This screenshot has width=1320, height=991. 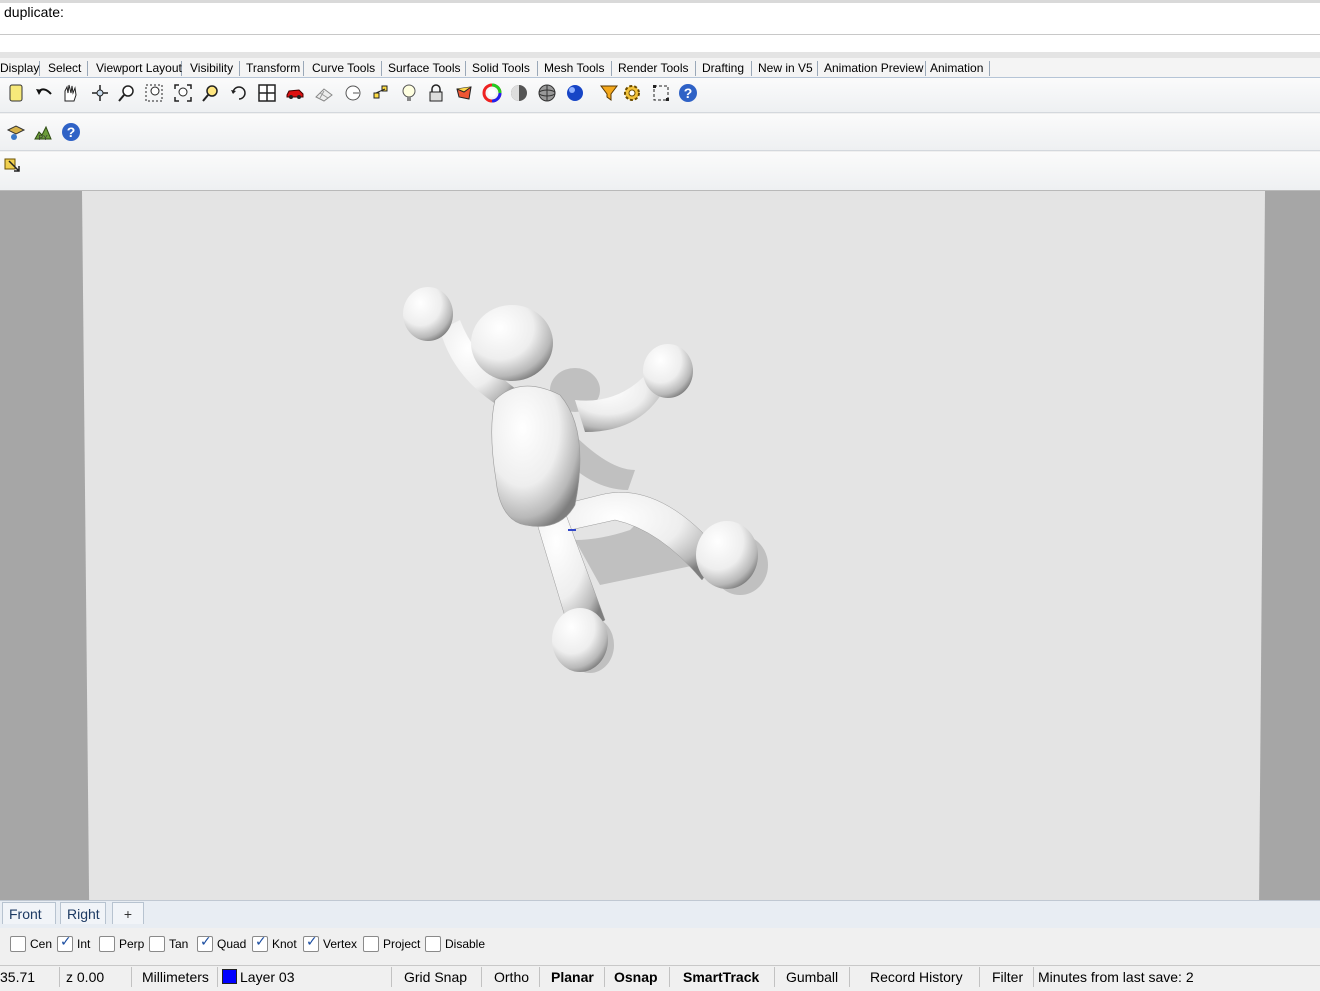 I want to click on tab-right: Right, so click(x=83, y=913).